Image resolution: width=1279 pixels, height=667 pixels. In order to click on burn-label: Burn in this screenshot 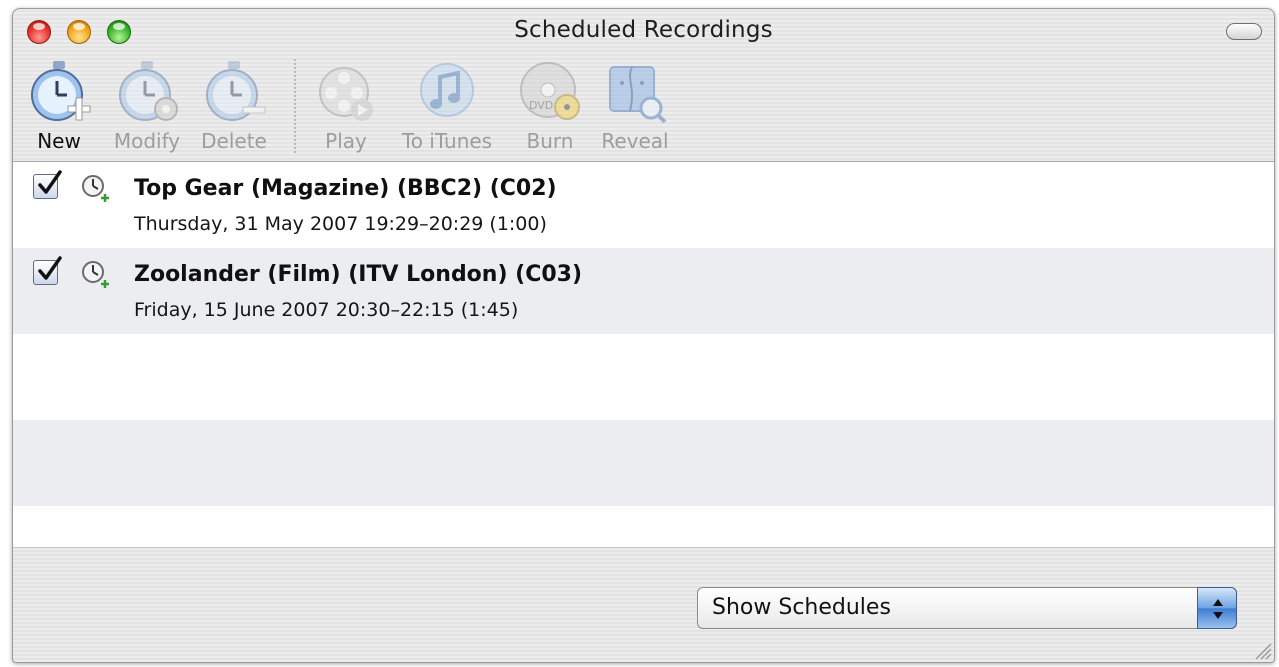, I will do `click(550, 141)`.